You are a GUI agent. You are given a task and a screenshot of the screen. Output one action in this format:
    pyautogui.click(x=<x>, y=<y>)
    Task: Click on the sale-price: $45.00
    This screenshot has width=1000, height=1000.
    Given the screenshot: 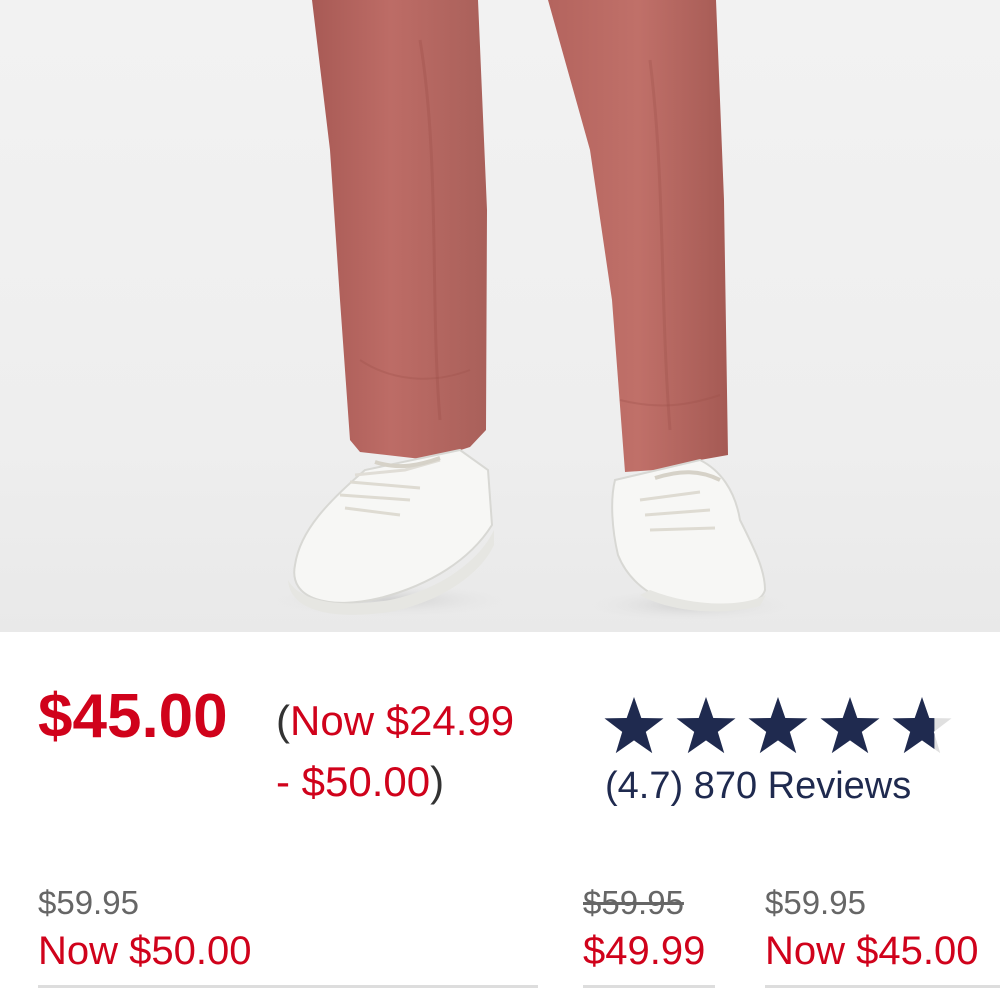 What is the action you would take?
    pyautogui.click(x=133, y=716)
    